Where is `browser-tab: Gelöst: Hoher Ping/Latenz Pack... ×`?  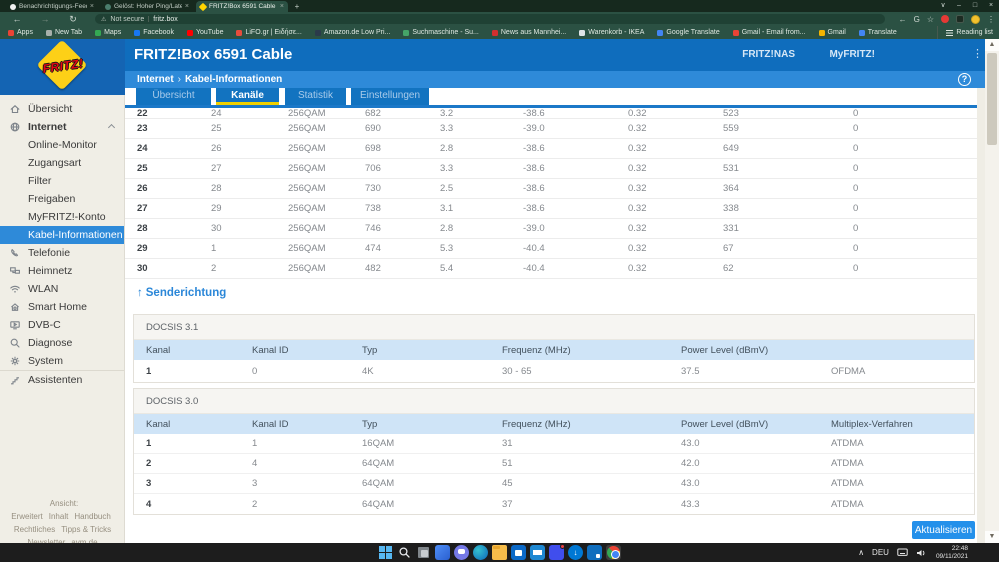 browser-tab: Gelöst: Hoher Ping/Latenz Pack... × is located at coordinates (147, 6).